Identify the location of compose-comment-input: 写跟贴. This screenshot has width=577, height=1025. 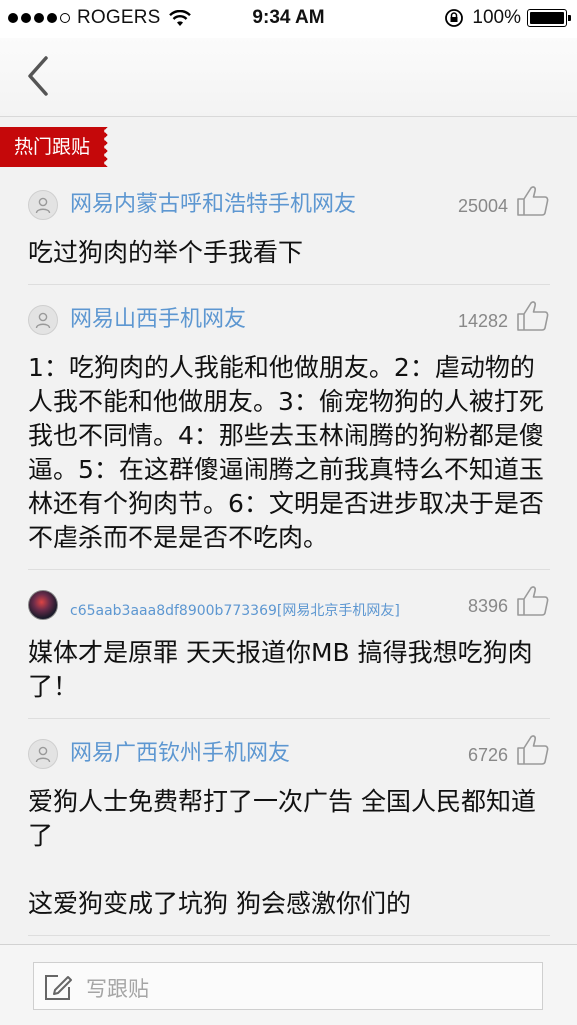
(288, 986).